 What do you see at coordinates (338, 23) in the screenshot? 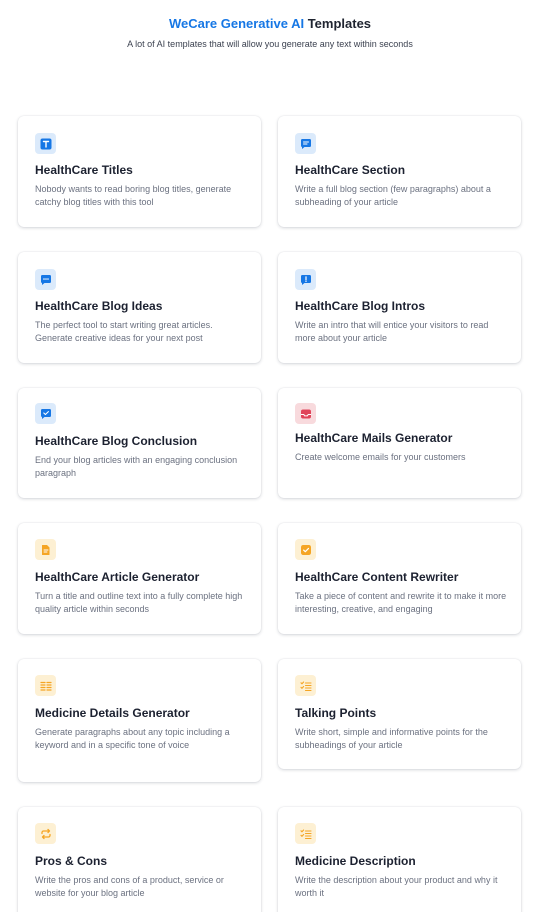
I see `title-suffix: Templates` at bounding box center [338, 23].